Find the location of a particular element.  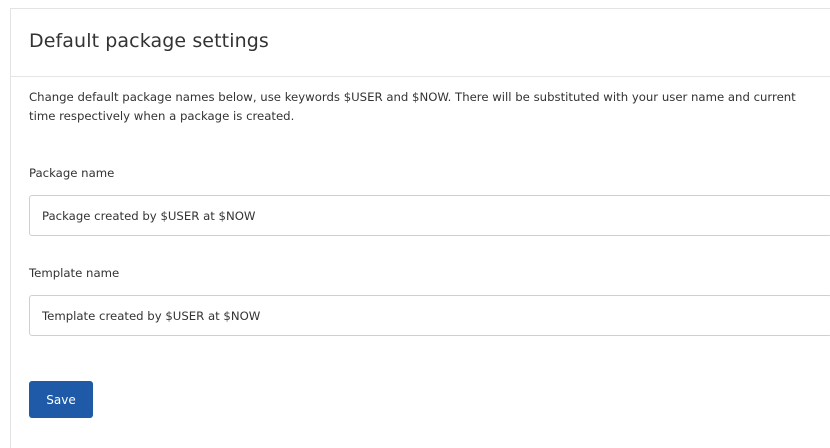

save-button: Save is located at coordinates (61, 399).